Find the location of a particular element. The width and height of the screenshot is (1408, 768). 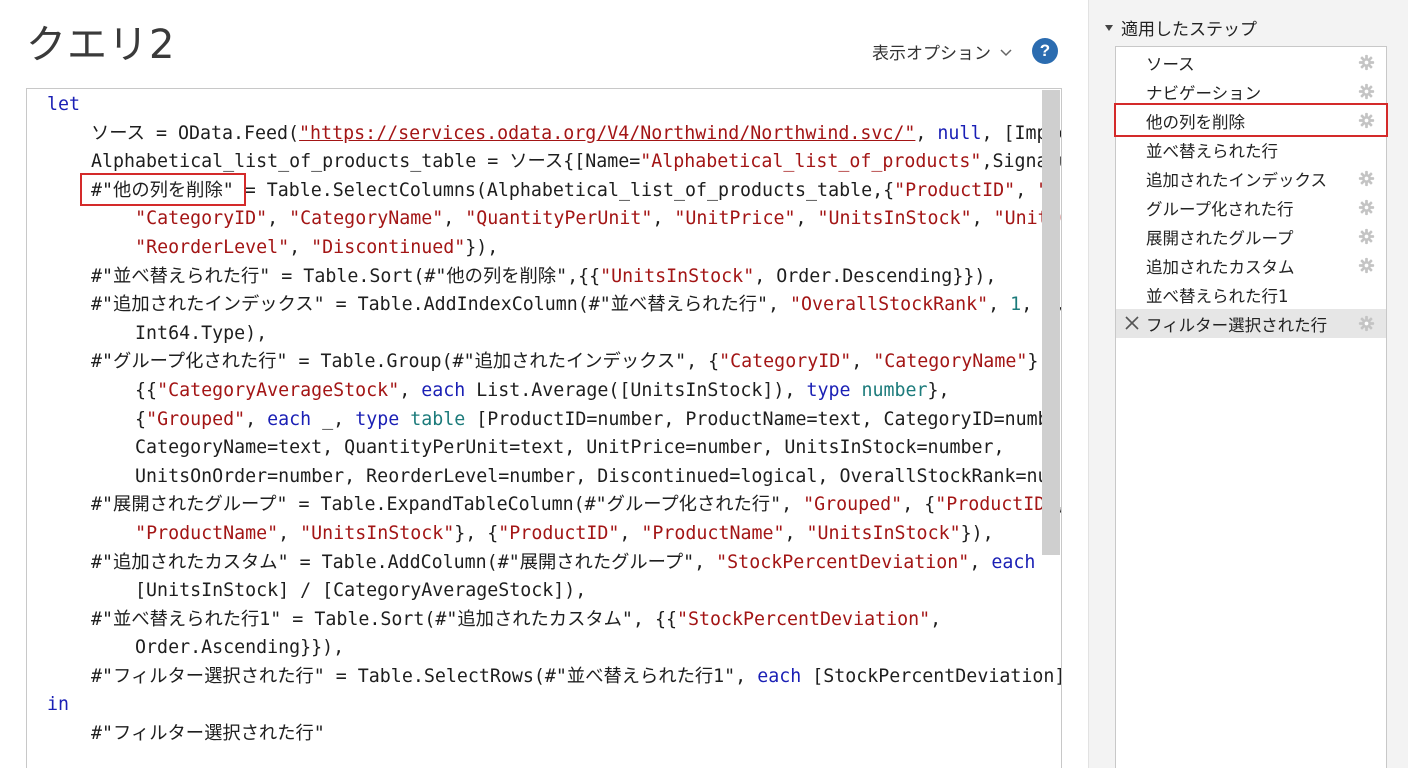

display-options-dropdown: 表示オプション is located at coordinates (942, 51).